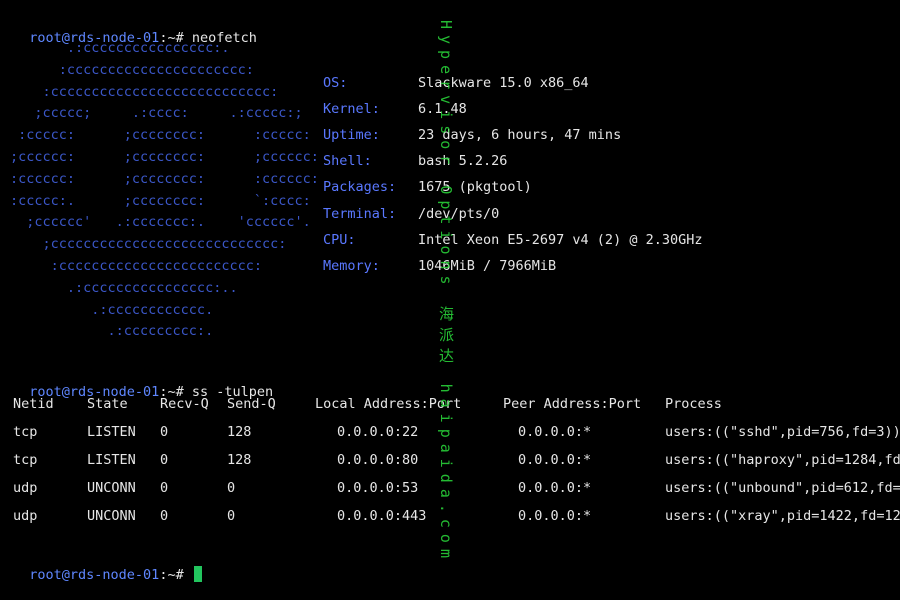  Describe the element at coordinates (378, 432) in the screenshot. I see `table-cell: 0.0.0.0:22` at that location.